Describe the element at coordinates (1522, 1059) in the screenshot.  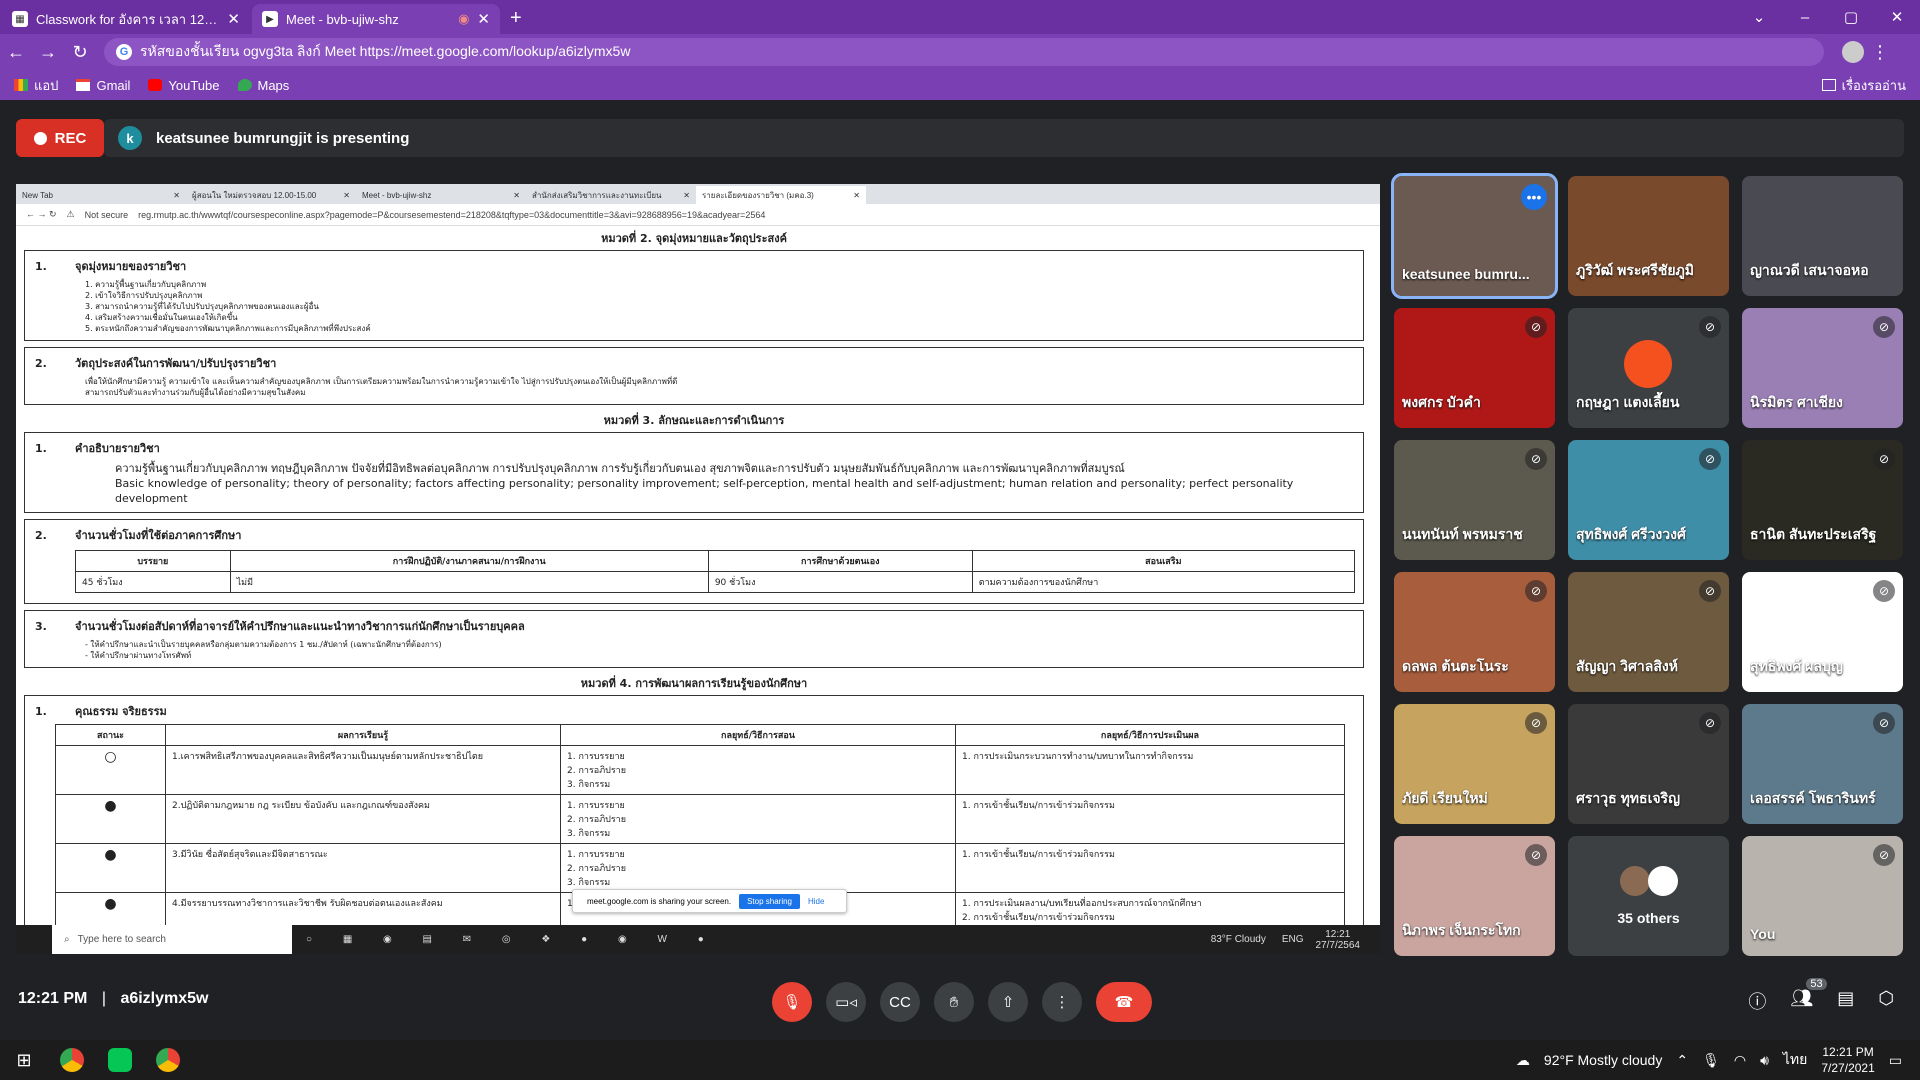
I see `weather-icon: ☁` at that location.